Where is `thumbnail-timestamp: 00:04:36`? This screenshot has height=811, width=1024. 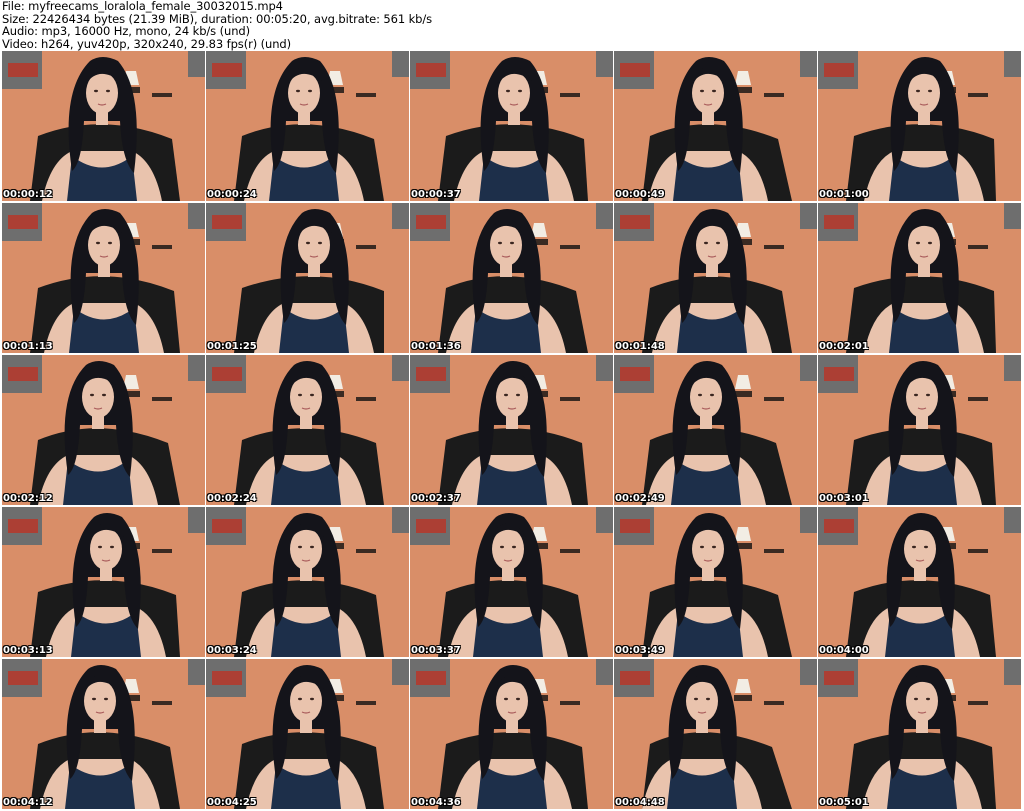 thumbnail-timestamp: 00:04:36 is located at coordinates (436, 802).